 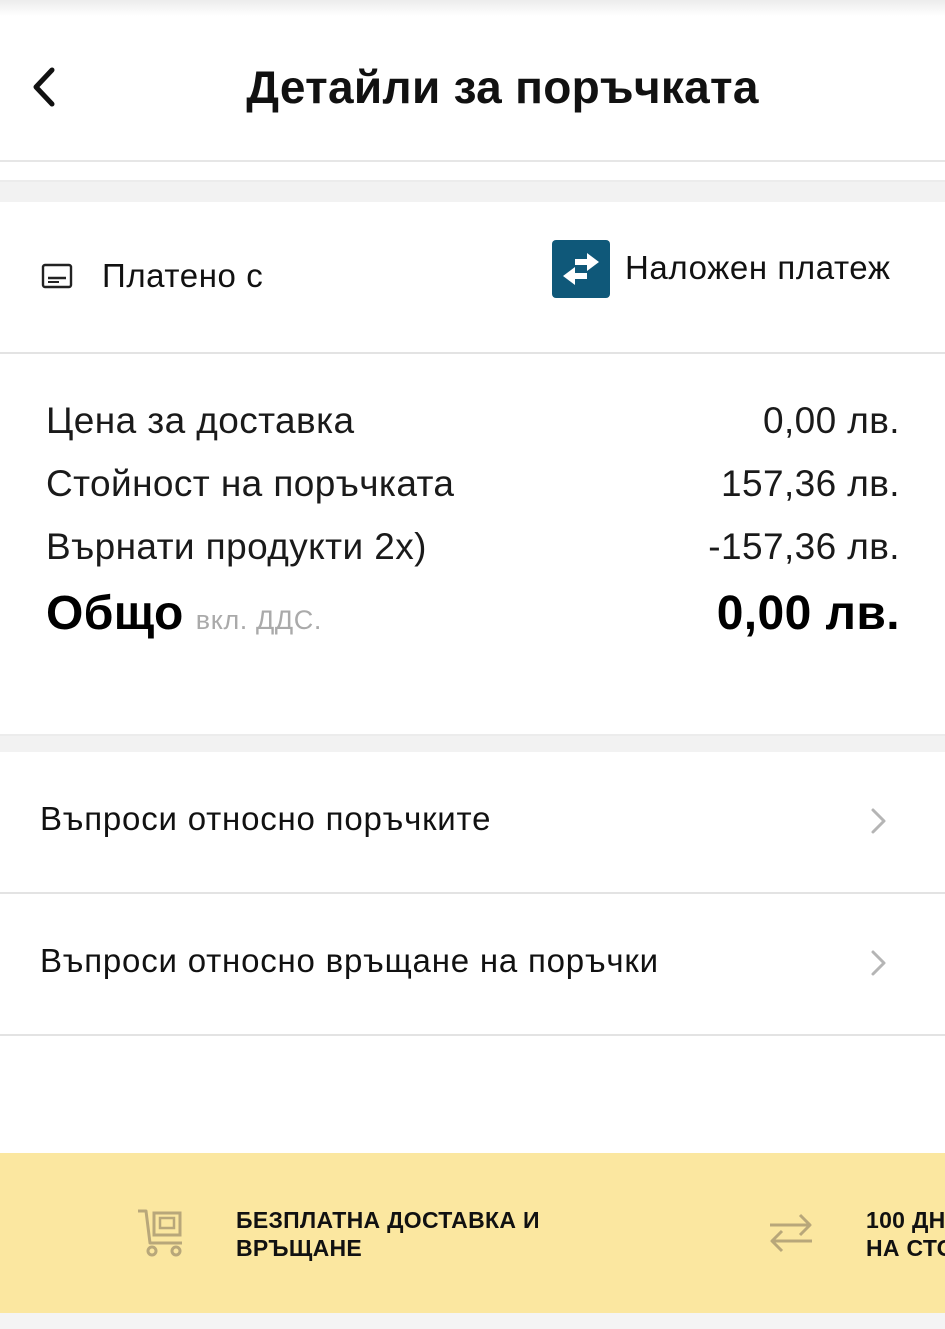 I want to click on total-label-group: Общо вкл. ДДС., so click(x=184, y=613).